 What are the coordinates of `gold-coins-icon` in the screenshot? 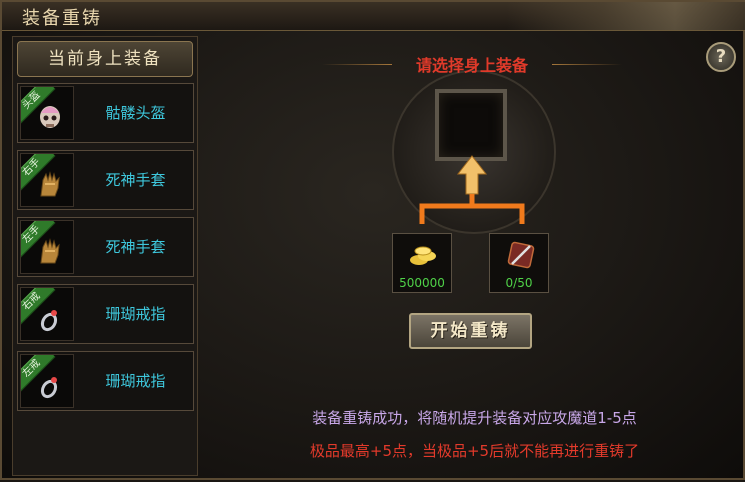 It's located at (423, 255).